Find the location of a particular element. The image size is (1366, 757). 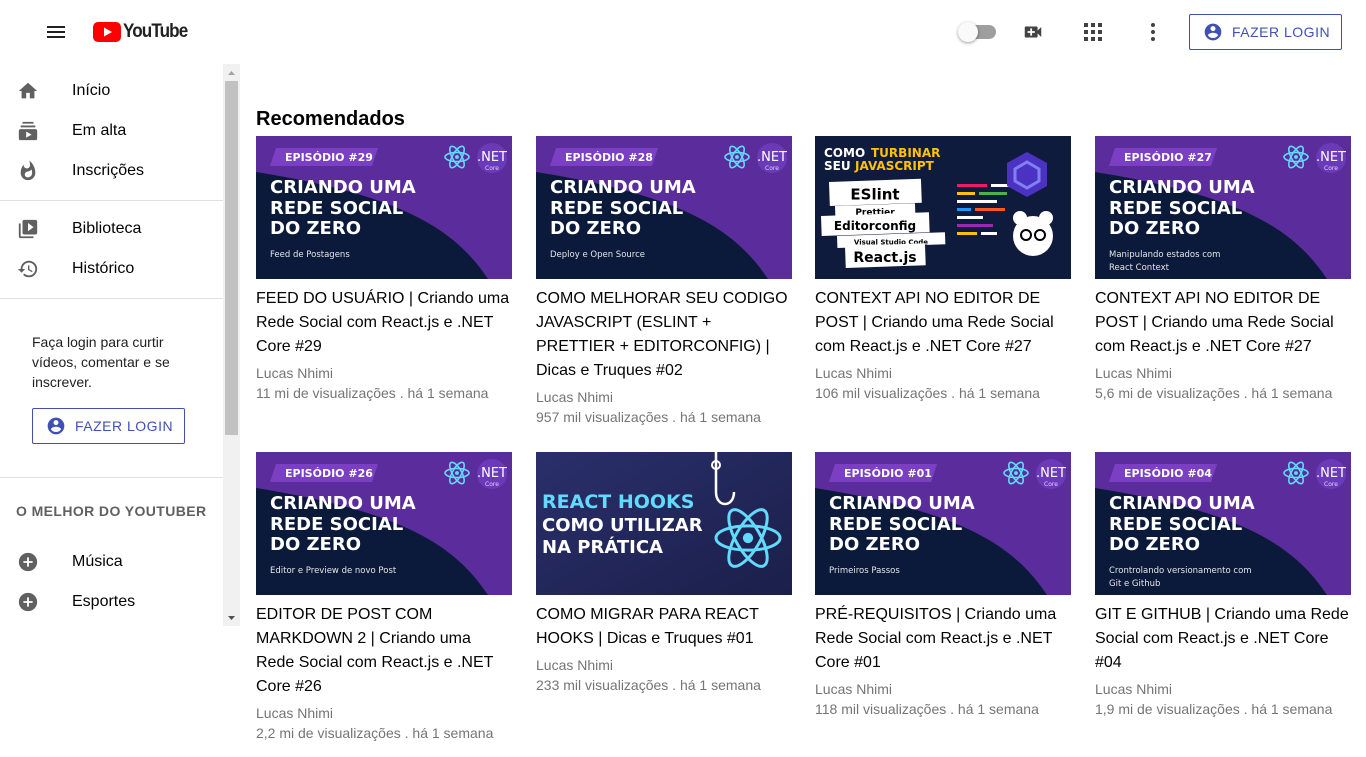

sidebar-scrollbar is located at coordinates (231, 345).